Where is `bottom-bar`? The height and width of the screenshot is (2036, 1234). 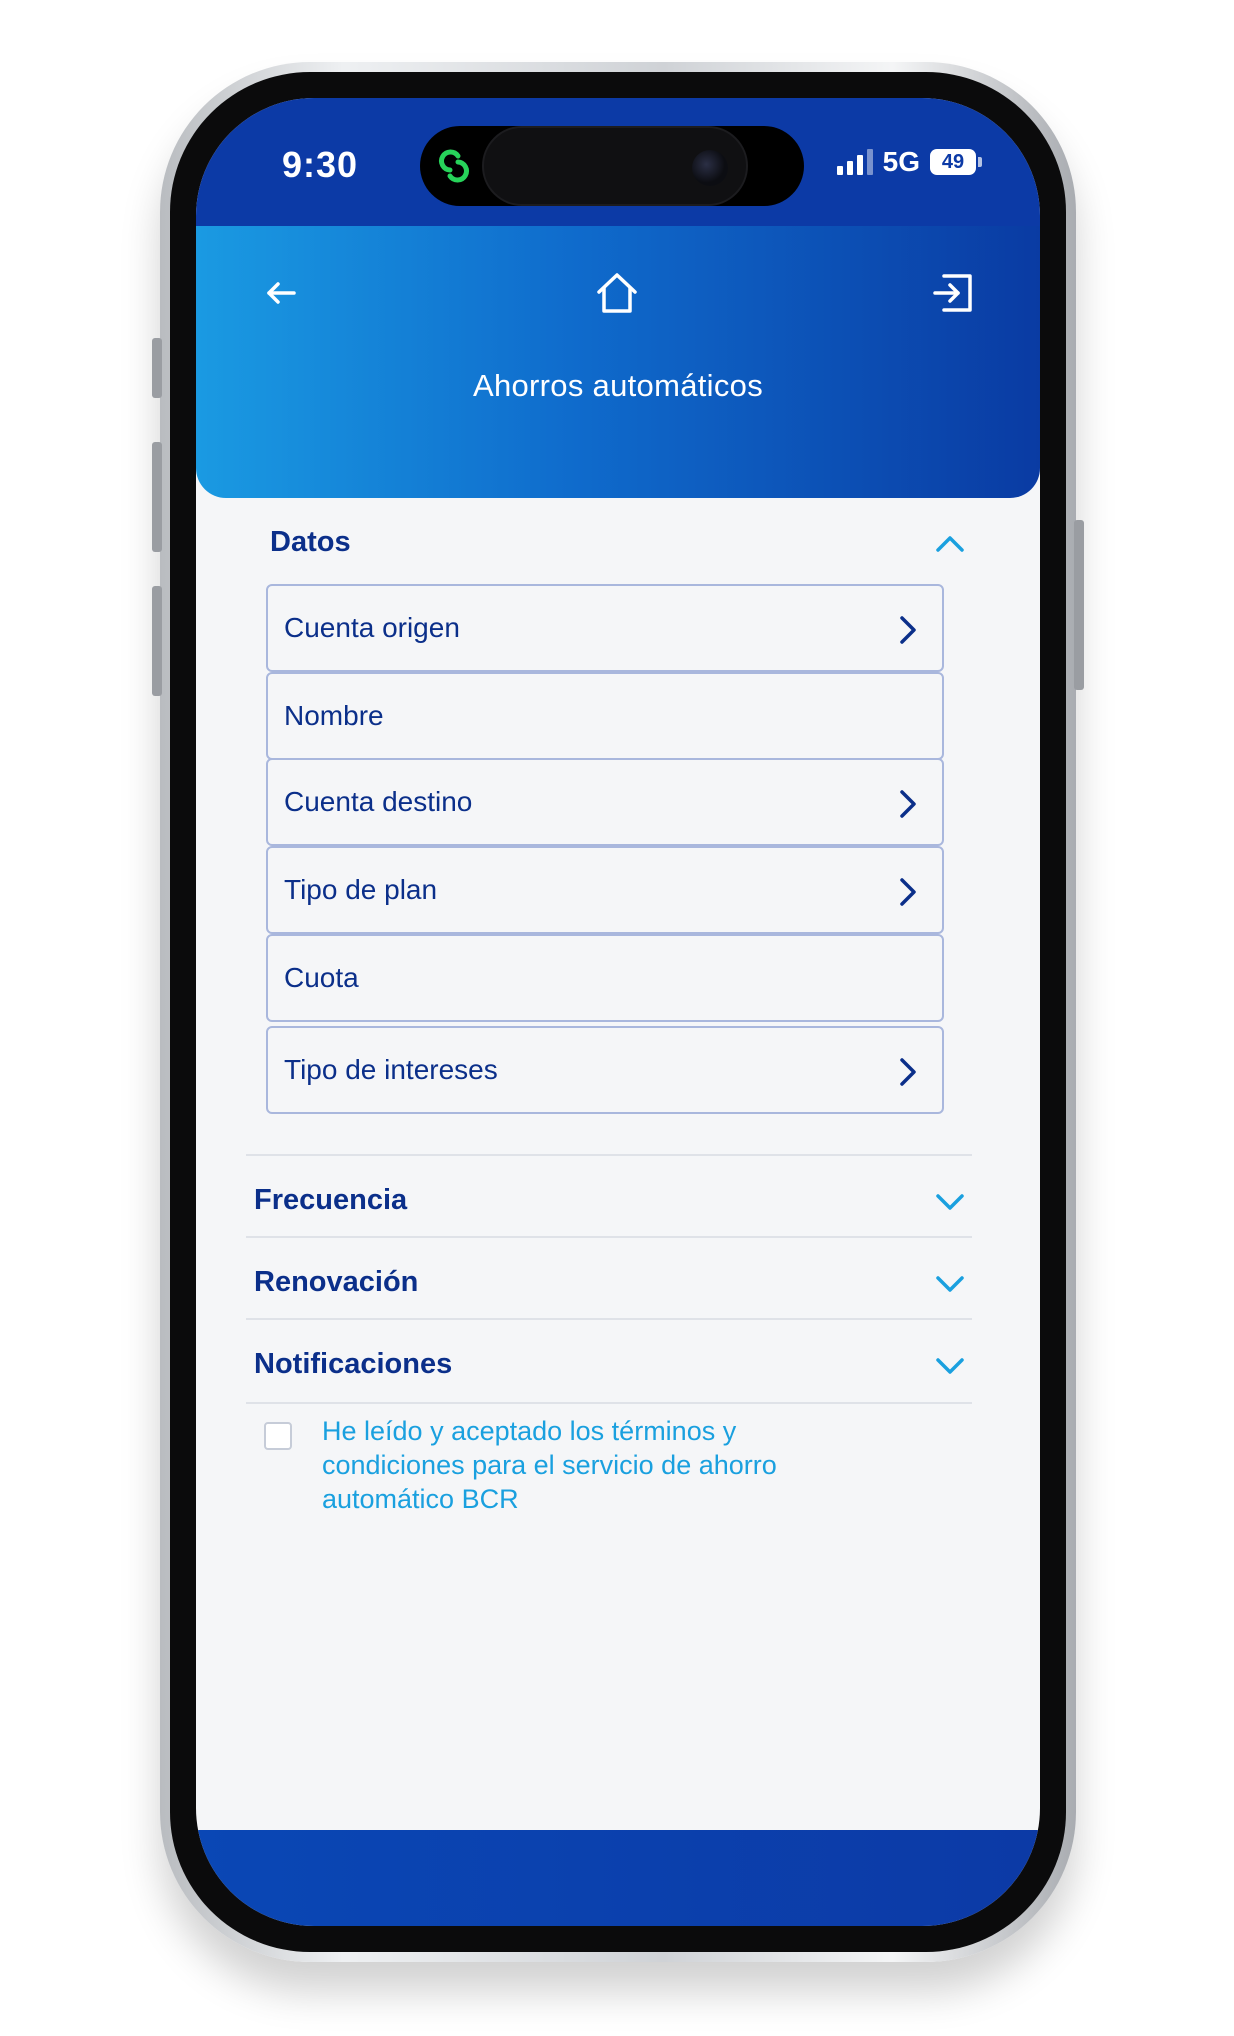
bottom-bar is located at coordinates (618, 1878).